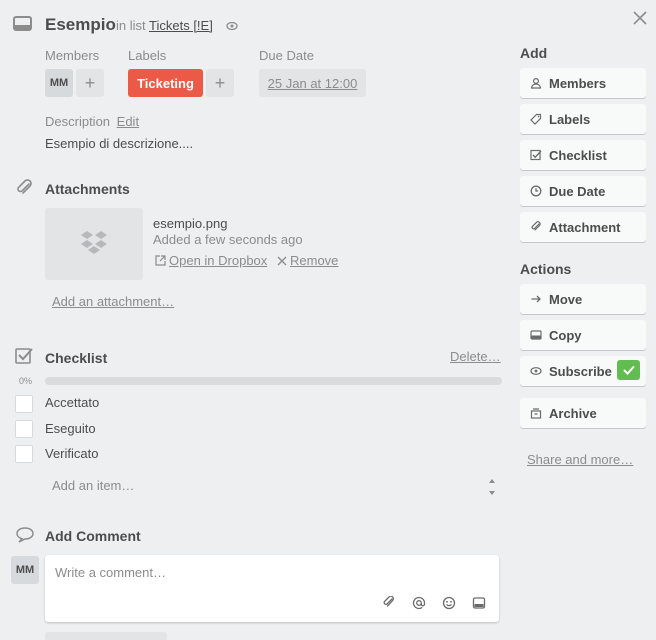 The height and width of the screenshot is (640, 656). I want to click on card-copy-icon, so click(536, 335).